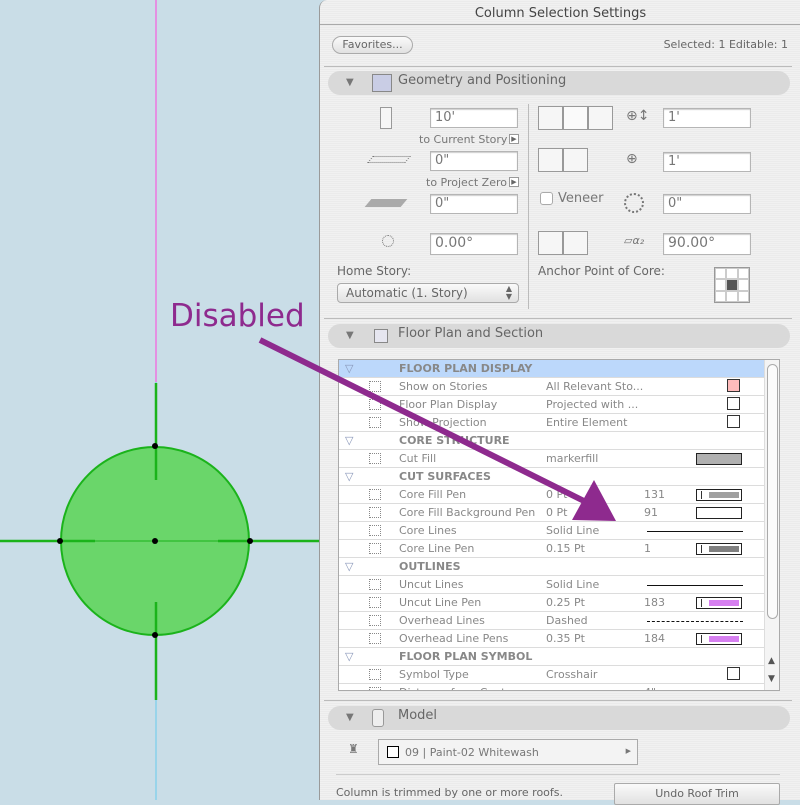  Describe the element at coordinates (437, 429) in the screenshot. I see `annotation-arrow` at that location.